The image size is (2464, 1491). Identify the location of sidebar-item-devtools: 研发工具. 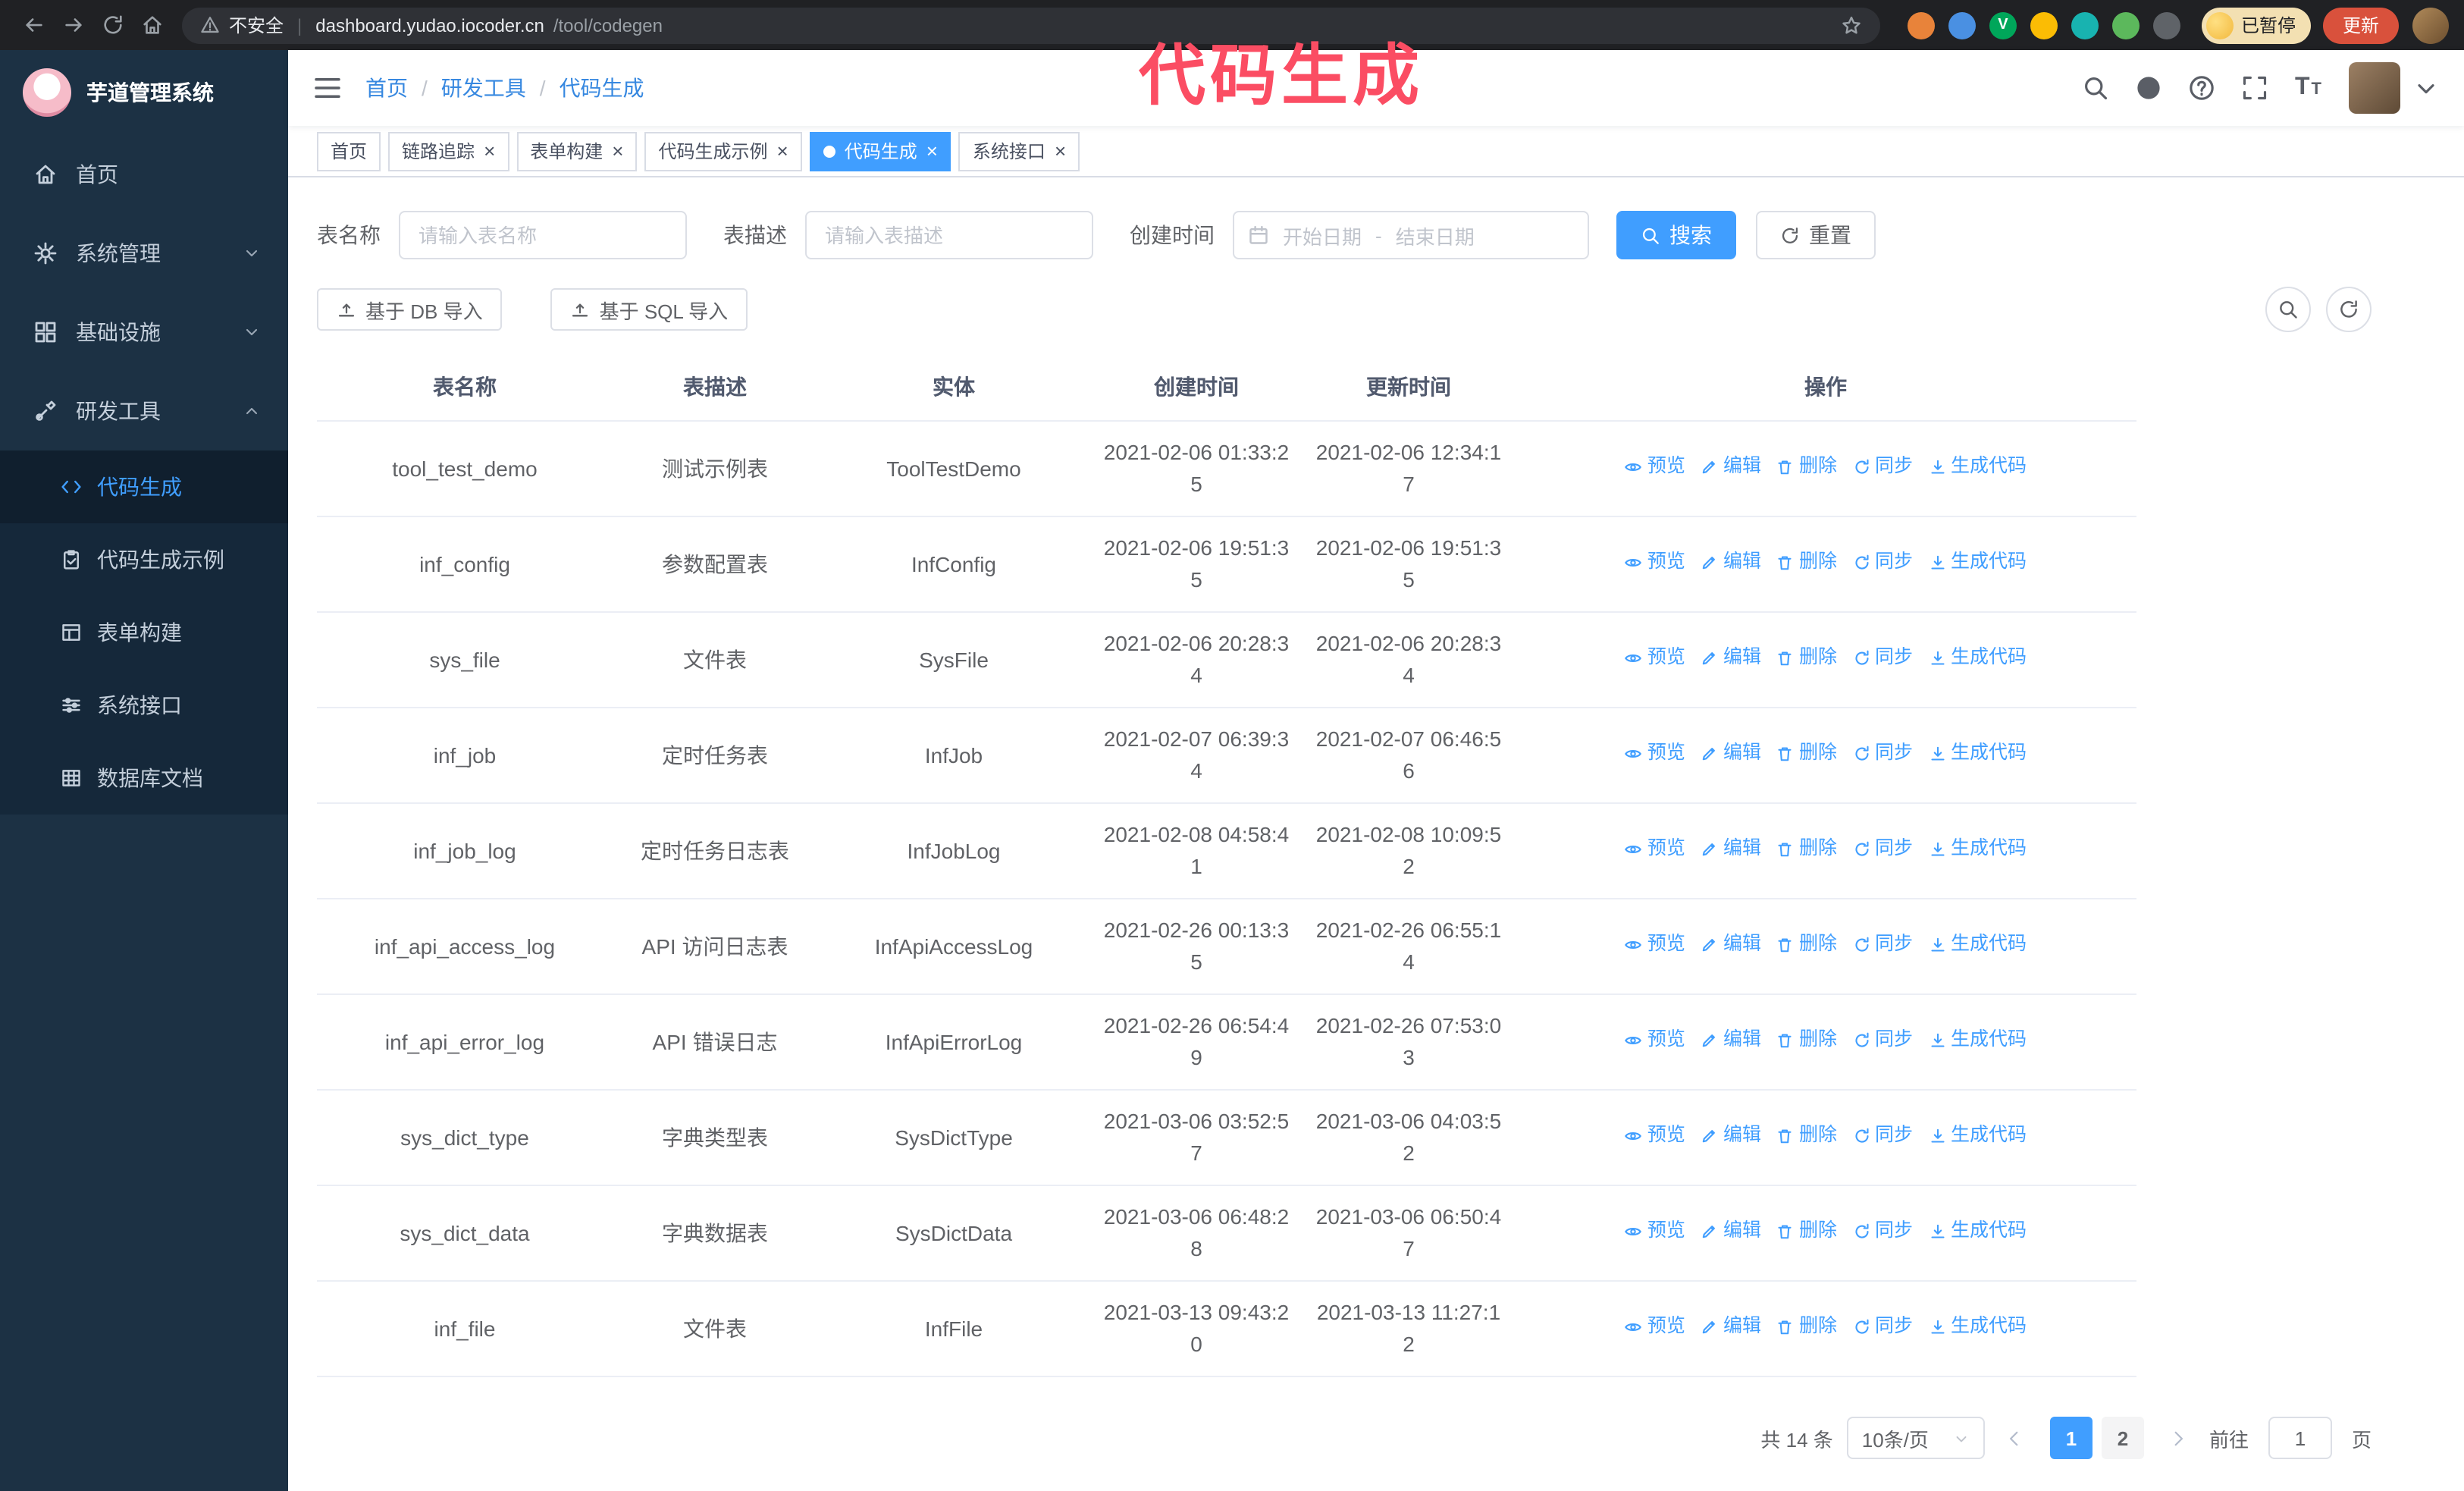
(144, 411).